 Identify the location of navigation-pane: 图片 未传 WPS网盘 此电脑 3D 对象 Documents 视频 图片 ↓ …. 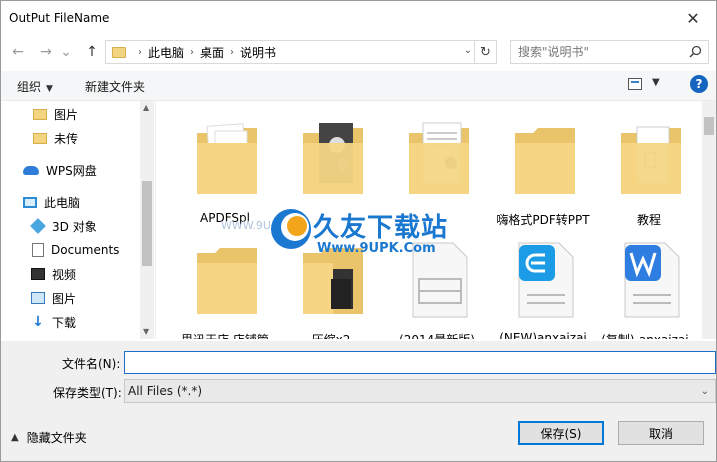
(78, 220).